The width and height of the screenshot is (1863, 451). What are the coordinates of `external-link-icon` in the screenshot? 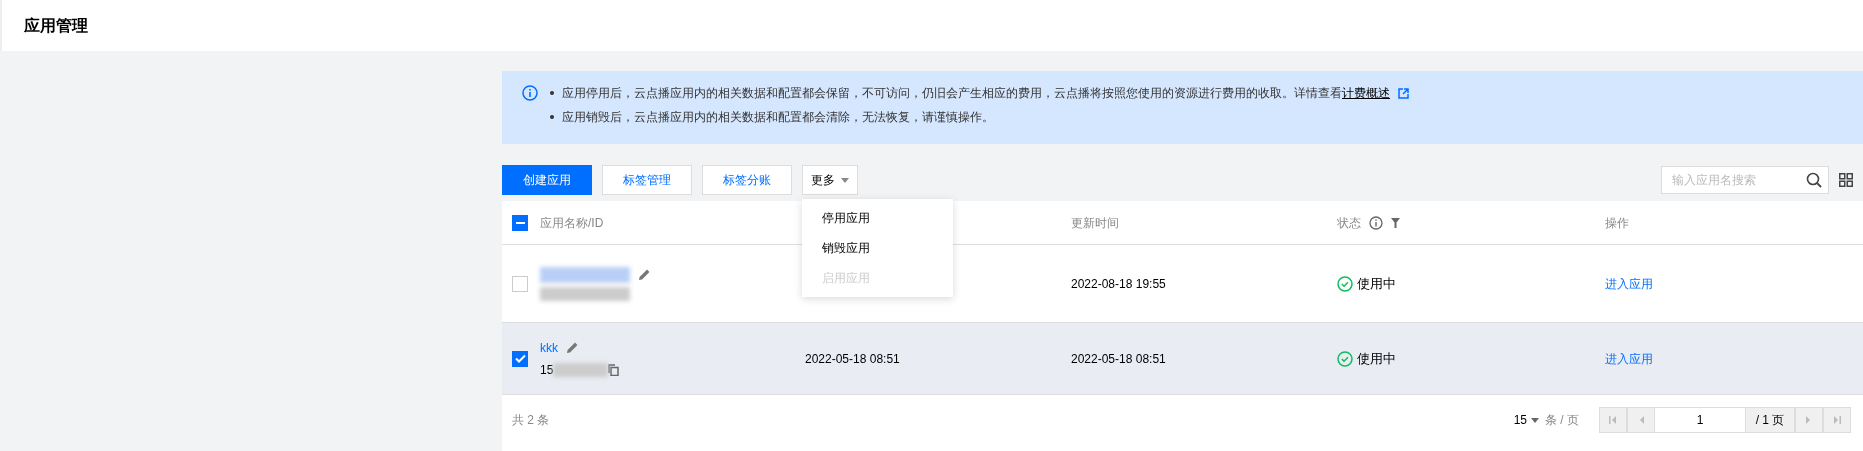 It's located at (1403, 93).